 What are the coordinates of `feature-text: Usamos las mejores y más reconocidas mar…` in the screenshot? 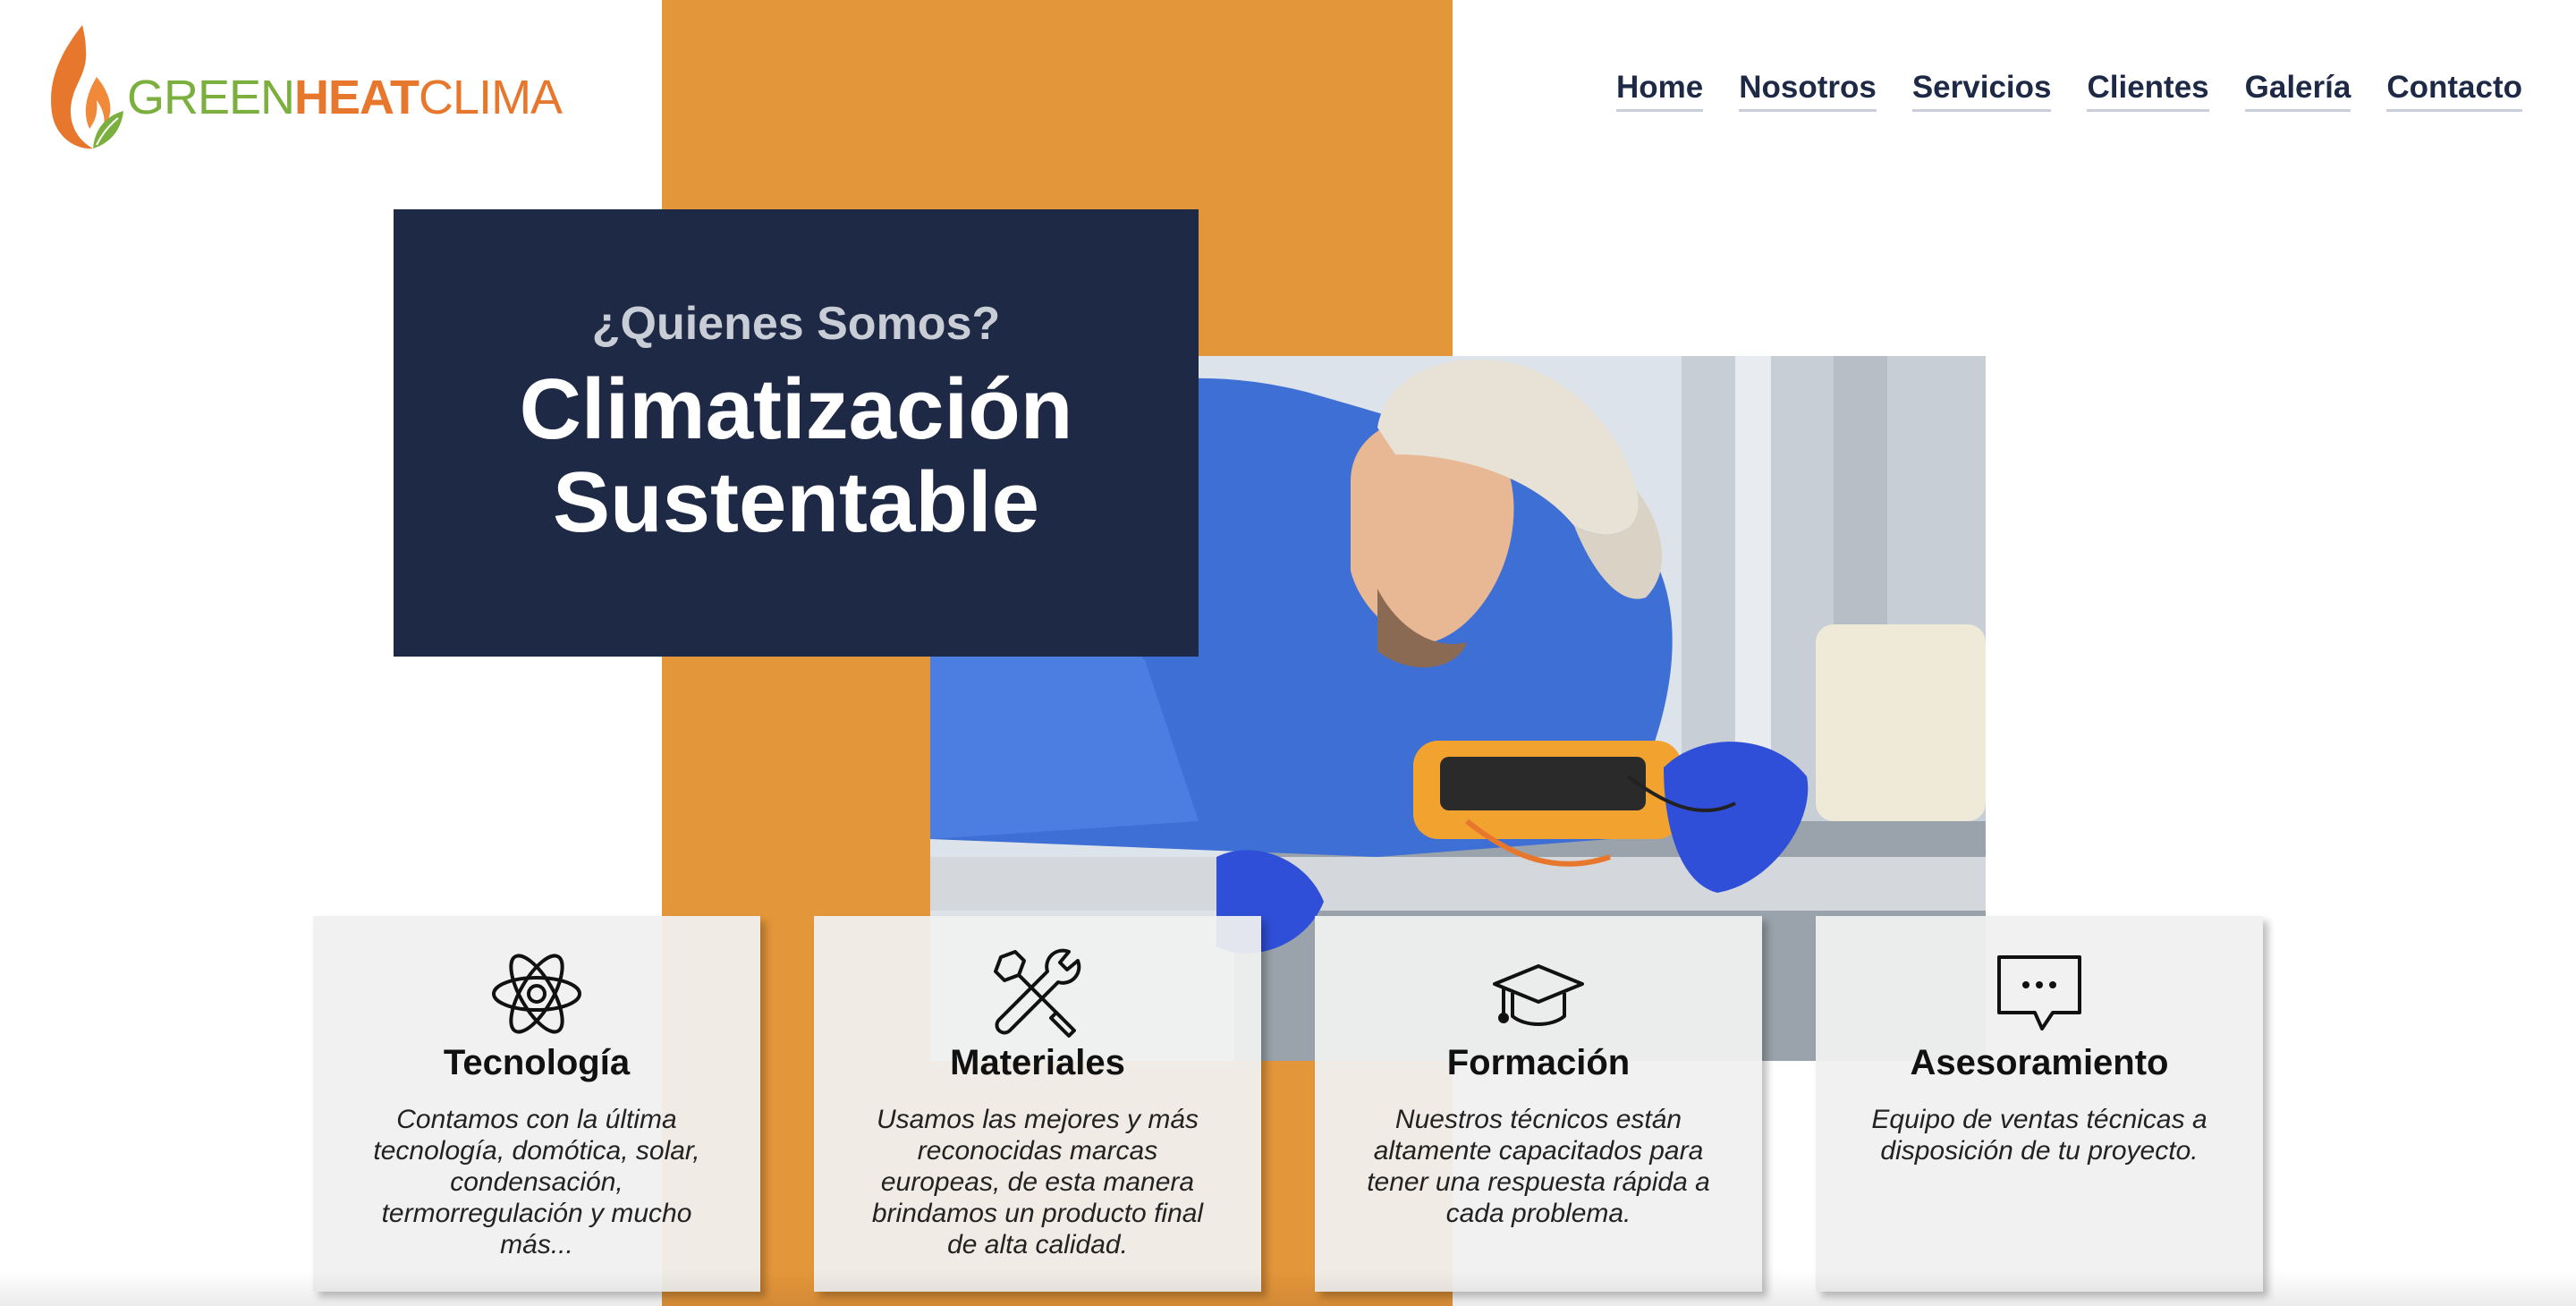 It's located at (1037, 1182).